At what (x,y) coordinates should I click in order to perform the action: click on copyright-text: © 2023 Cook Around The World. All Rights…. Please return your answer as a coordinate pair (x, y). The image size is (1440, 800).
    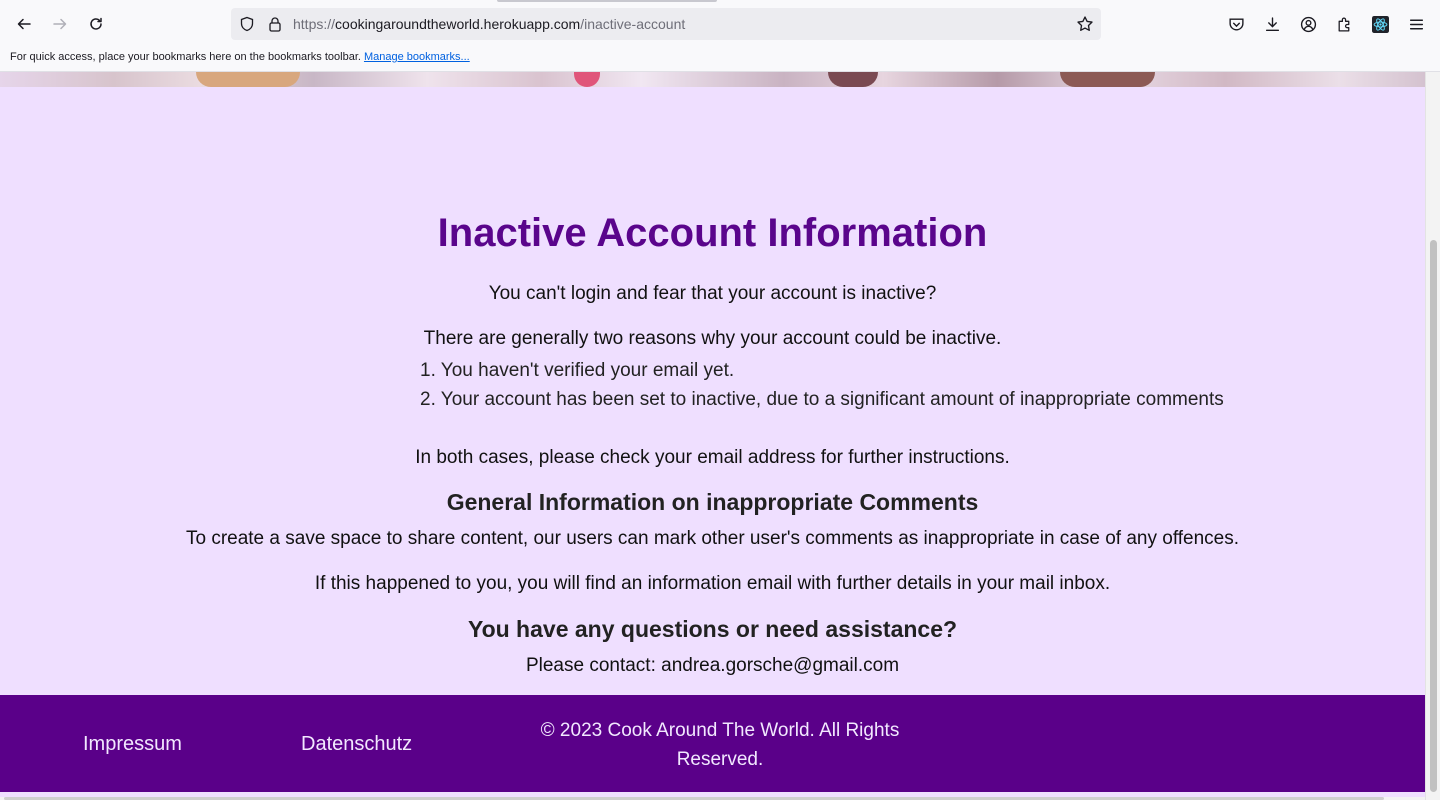
    Looking at the image, I should click on (720, 745).